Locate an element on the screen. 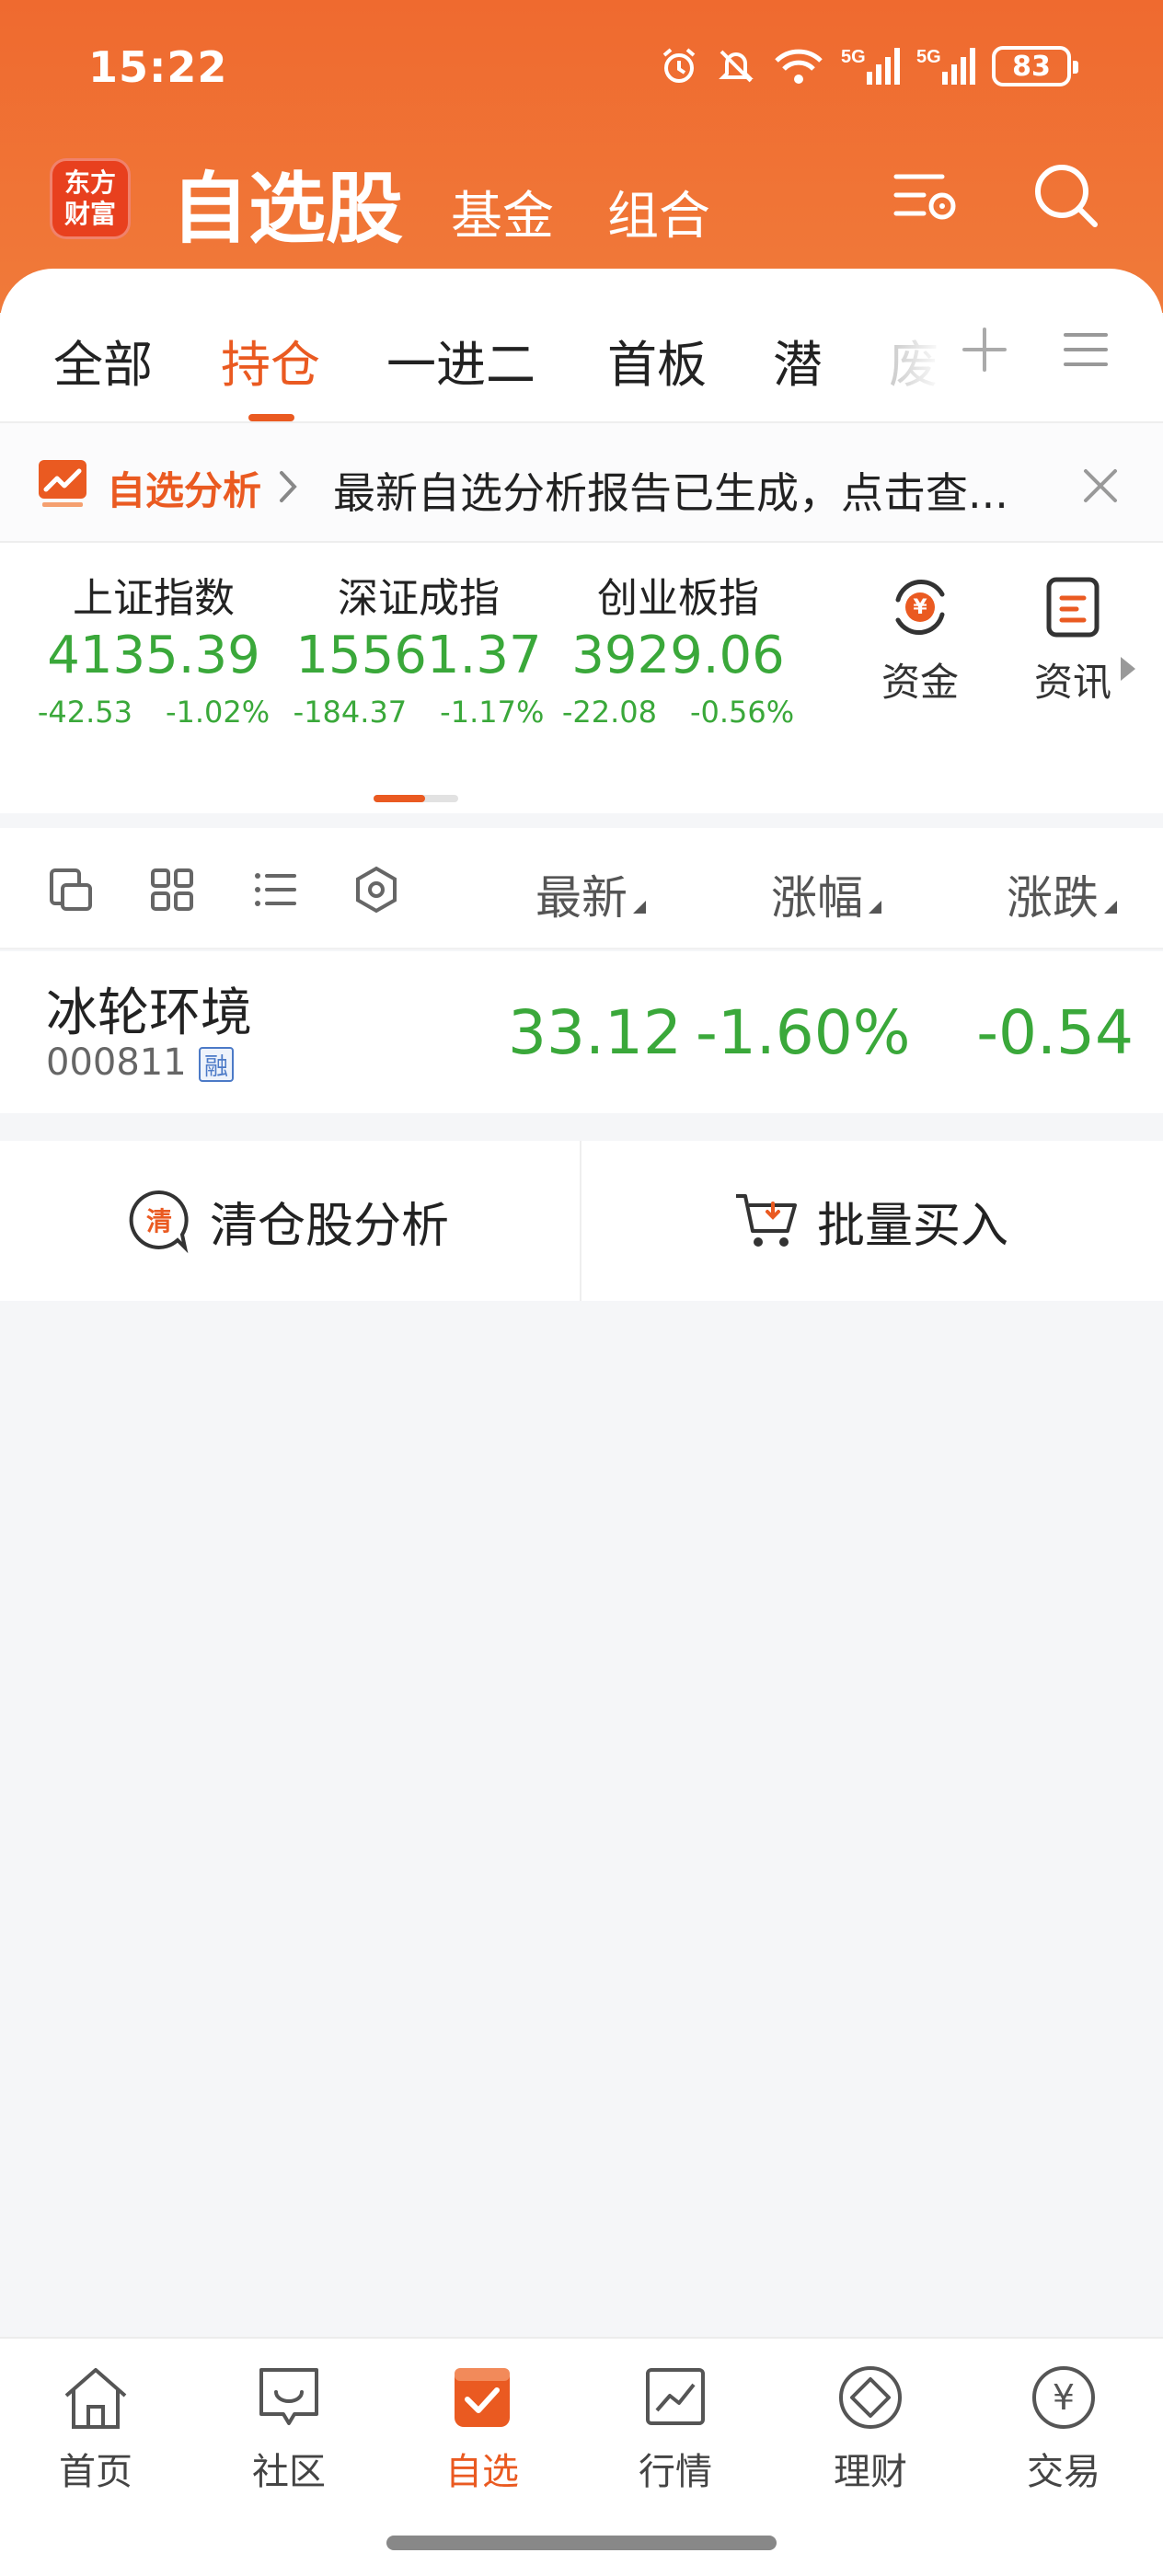  signal-5g-icon: 5G is located at coordinates (871, 66).